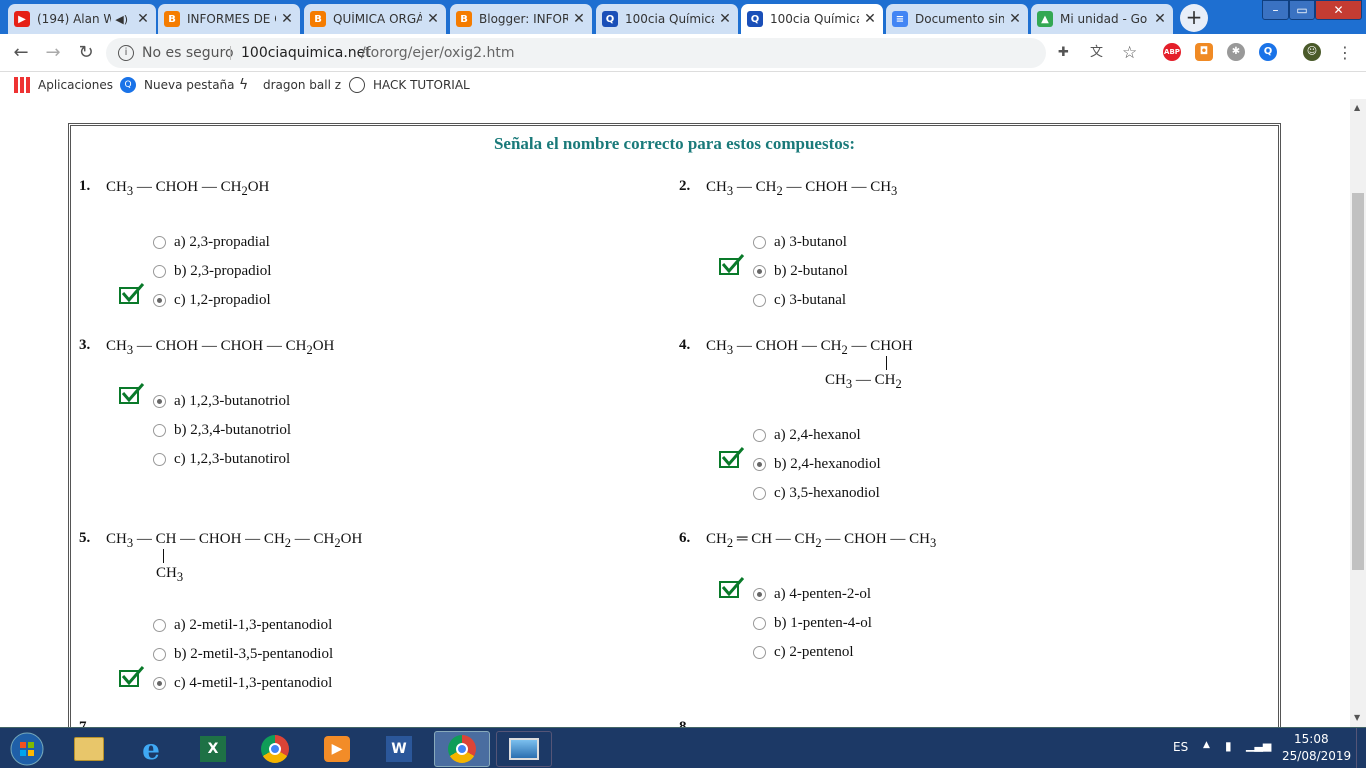 The height and width of the screenshot is (768, 1366). What do you see at coordinates (1096, 53) in the screenshot?
I see `translate-icon: 文` at bounding box center [1096, 53].